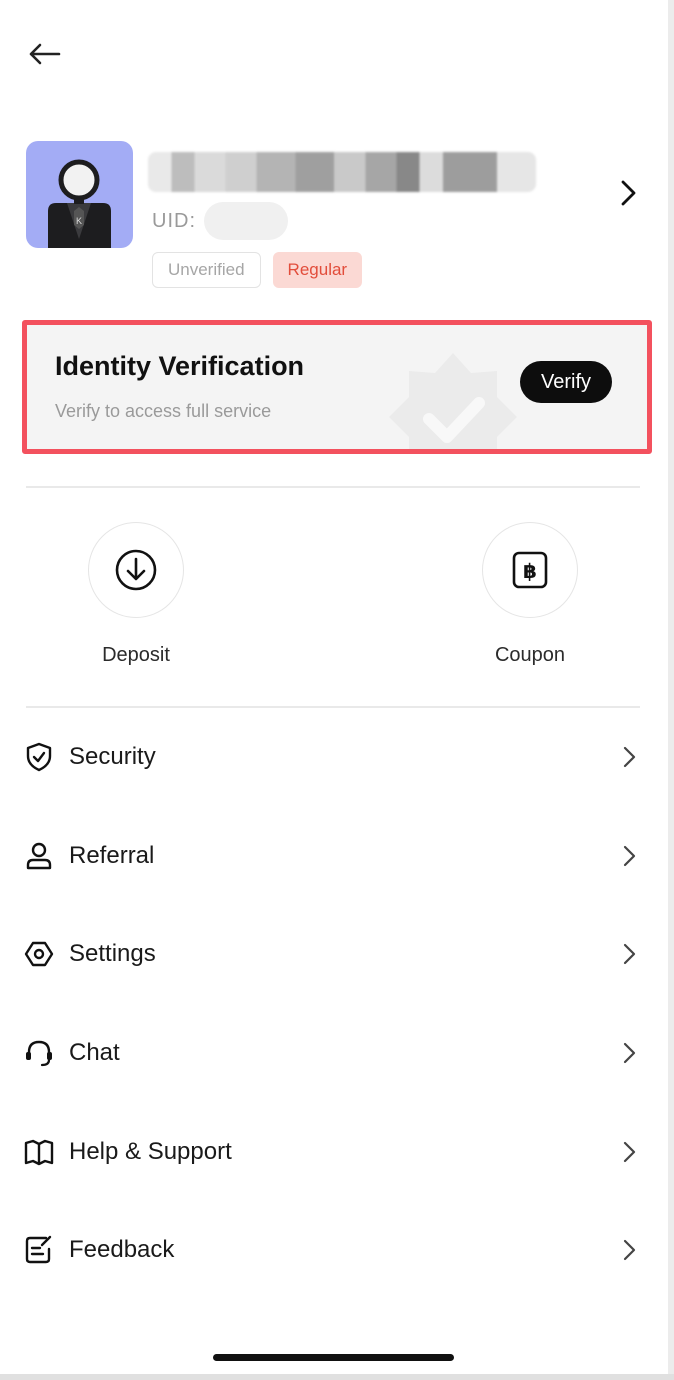 The image size is (674, 1380). What do you see at coordinates (566, 382) in the screenshot?
I see `verify-button: Verify` at bounding box center [566, 382].